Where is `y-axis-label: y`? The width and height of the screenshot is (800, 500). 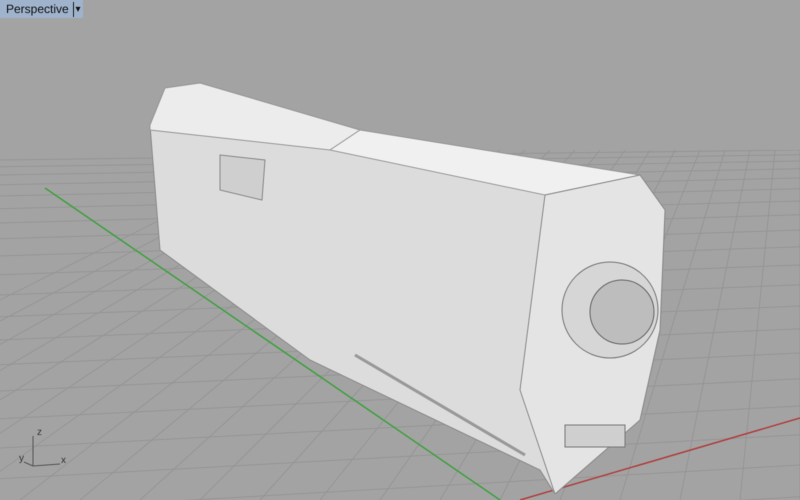 y-axis-label: y is located at coordinates (21, 459).